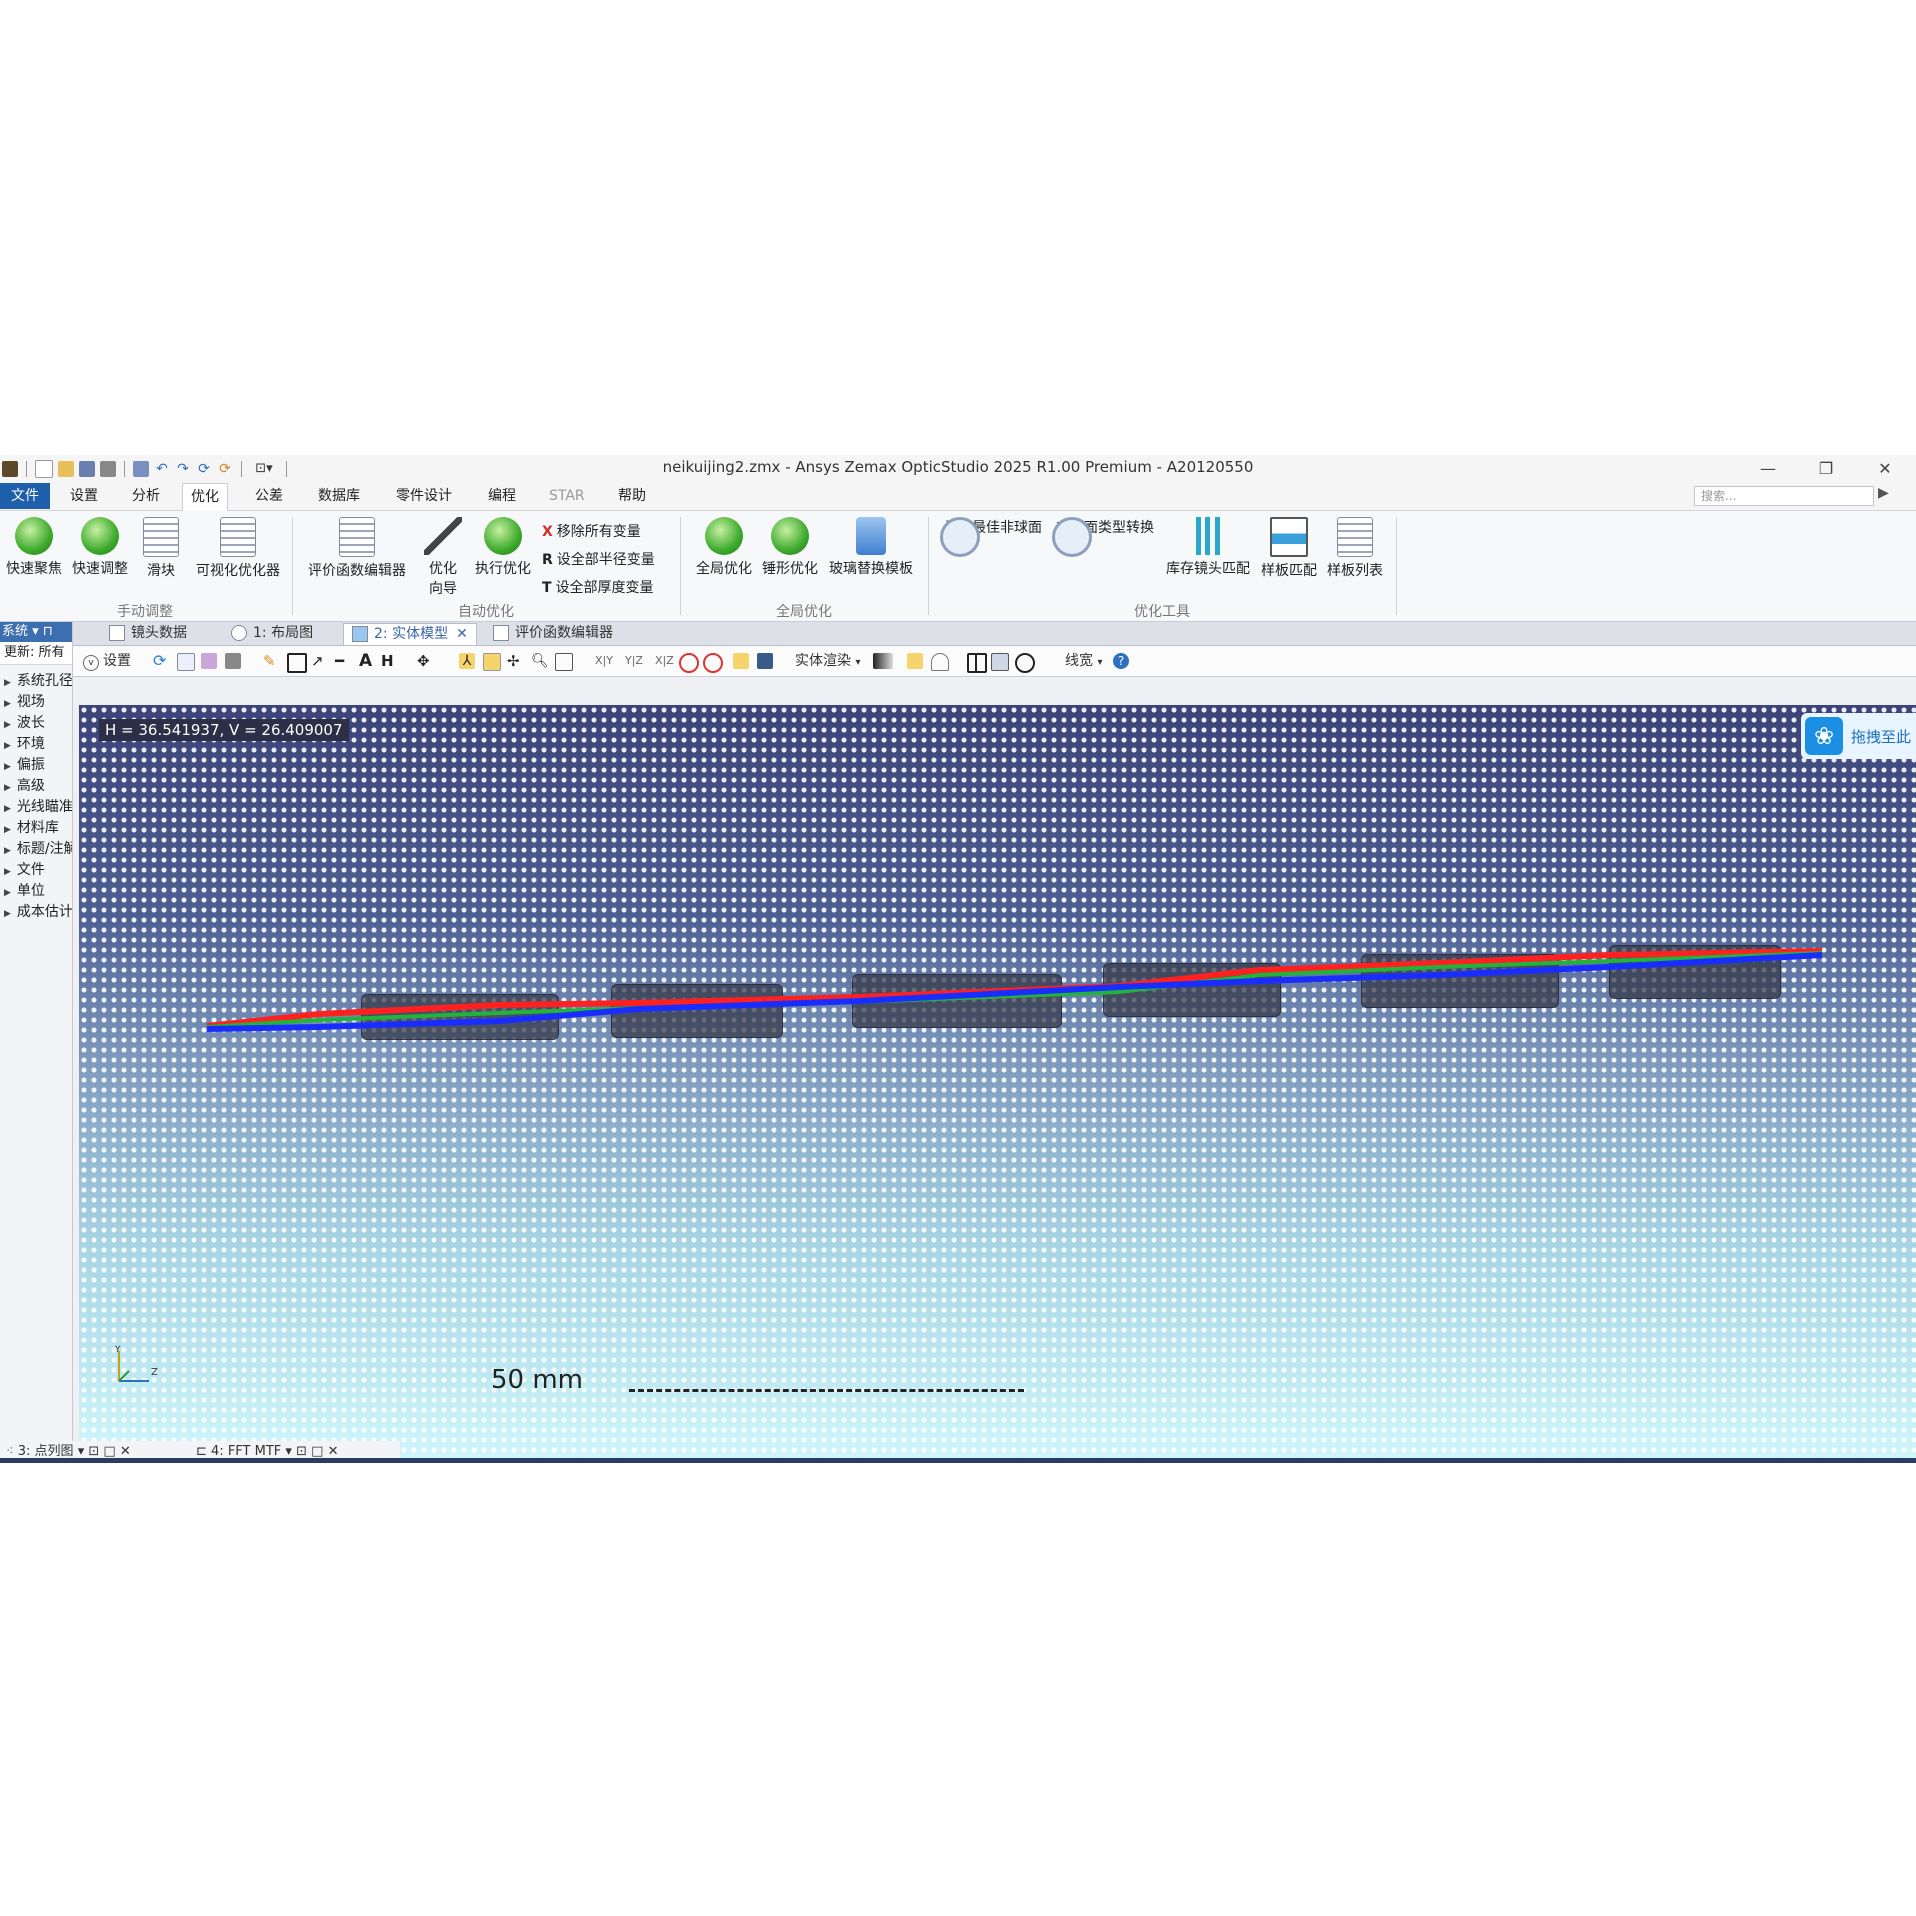  I want to click on svg-text: Y, so click(117, 1350).